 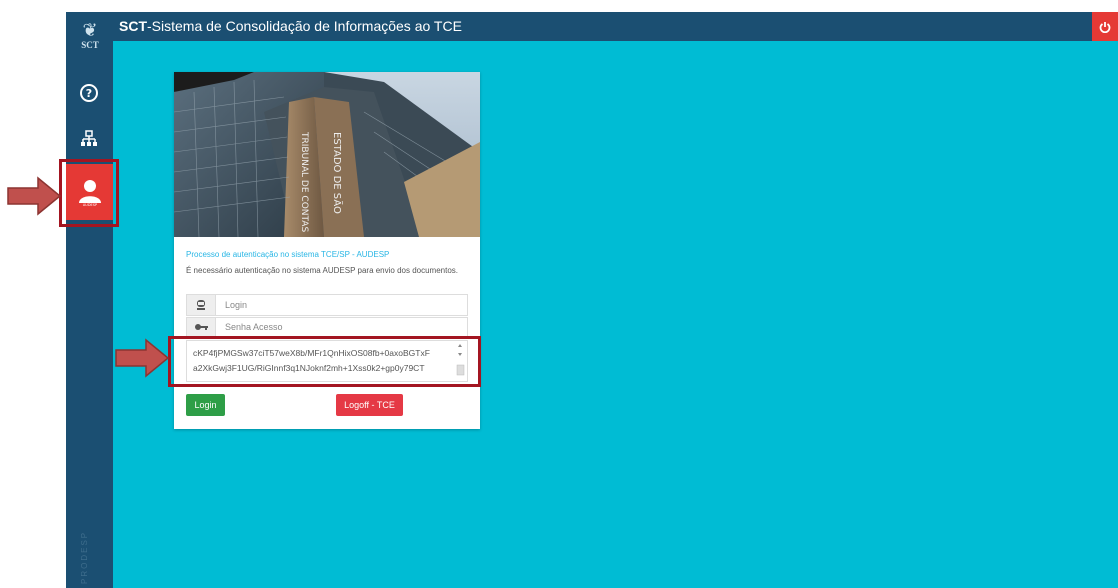 What do you see at coordinates (89, 193) in the screenshot?
I see `highlight-box-sidebar` at bounding box center [89, 193].